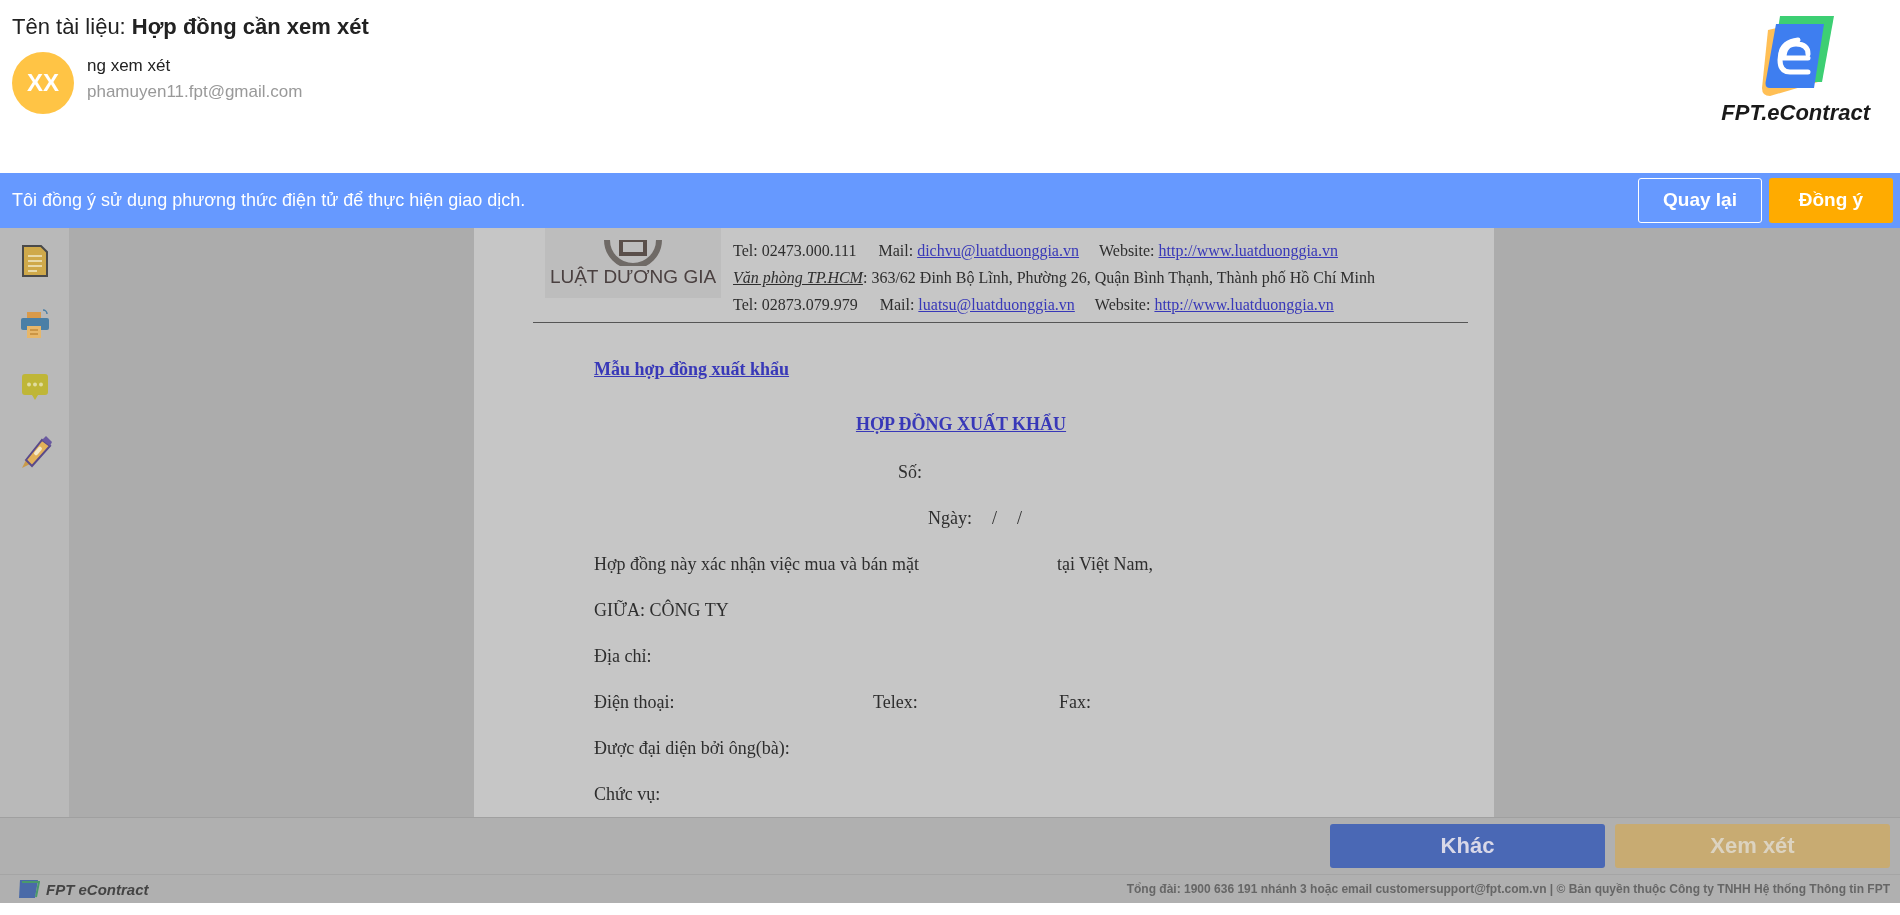 This screenshot has width=1900, height=915. Describe the element at coordinates (961, 423) in the screenshot. I see `contract-title: HỢP ĐỒNG XUẤT KHẨU` at that location.